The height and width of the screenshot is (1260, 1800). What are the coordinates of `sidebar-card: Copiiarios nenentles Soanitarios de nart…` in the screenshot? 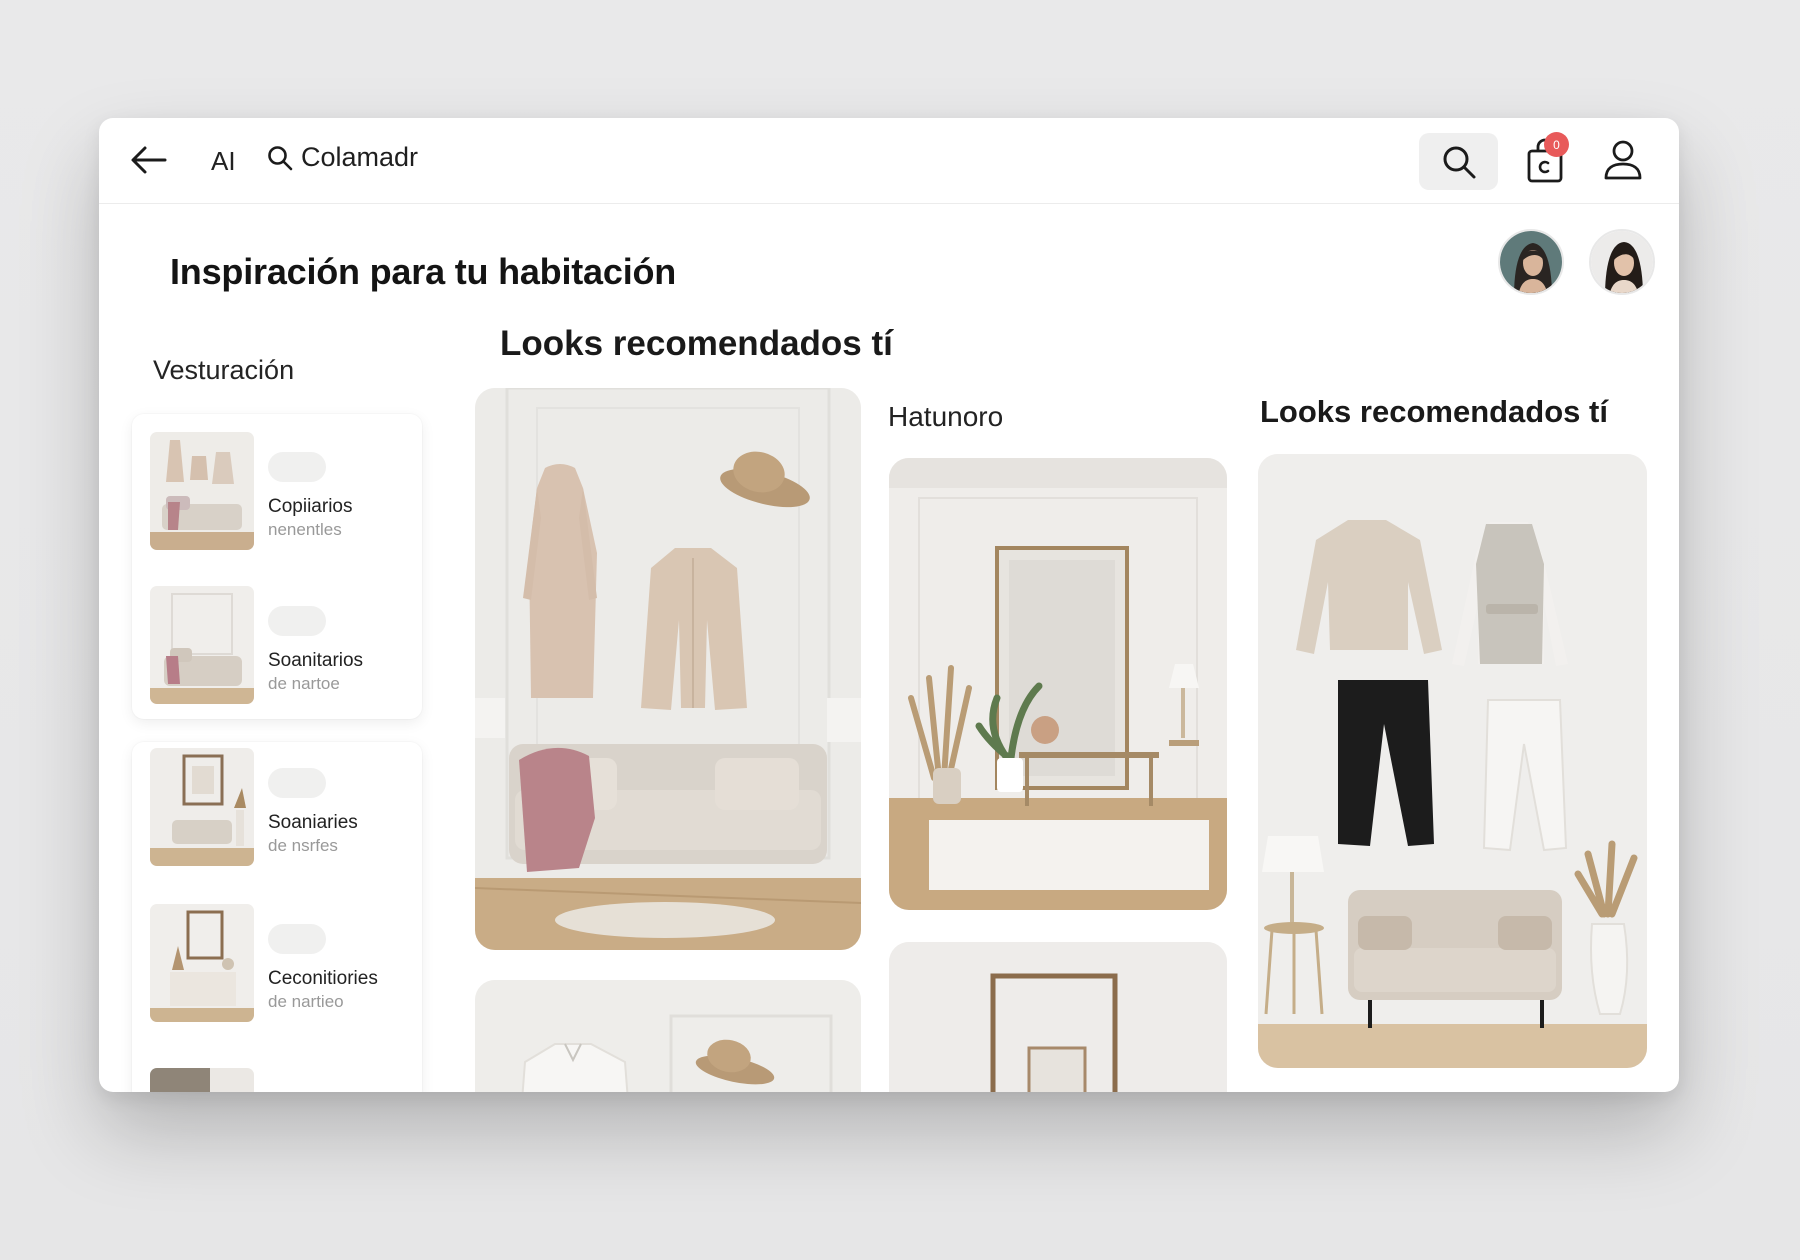 It's located at (277, 566).